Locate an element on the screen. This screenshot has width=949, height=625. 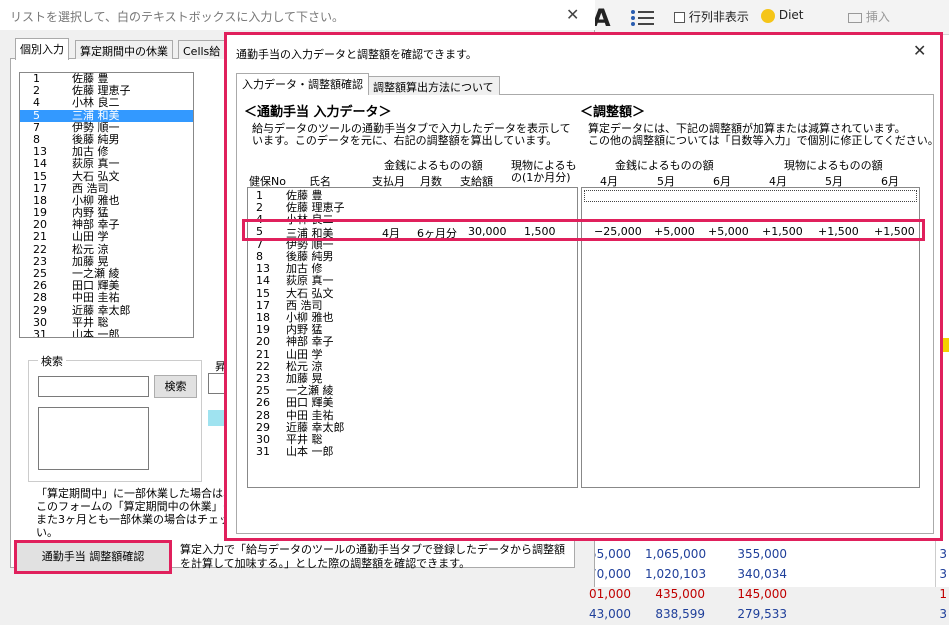
employee-no: 26 is located at coordinates (40, 286).